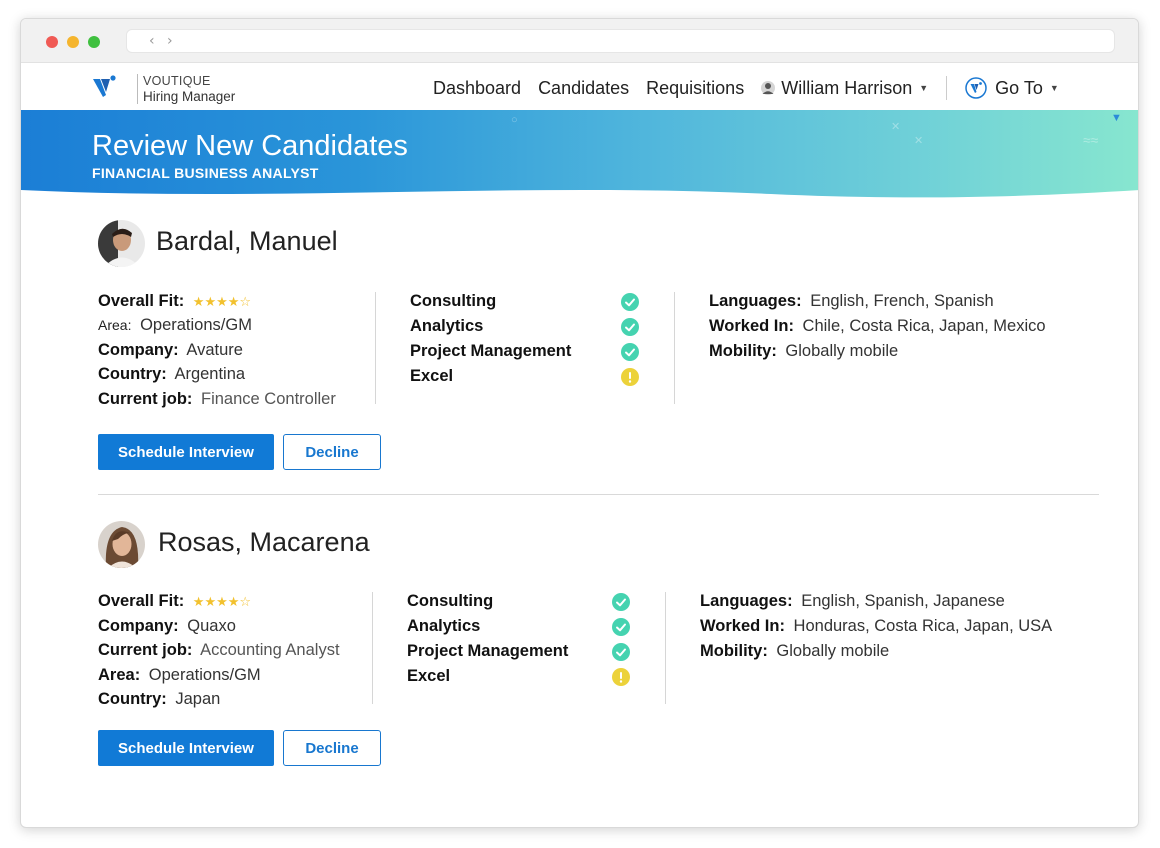  What do you see at coordinates (198, 699) in the screenshot?
I see `country-value: Japan` at bounding box center [198, 699].